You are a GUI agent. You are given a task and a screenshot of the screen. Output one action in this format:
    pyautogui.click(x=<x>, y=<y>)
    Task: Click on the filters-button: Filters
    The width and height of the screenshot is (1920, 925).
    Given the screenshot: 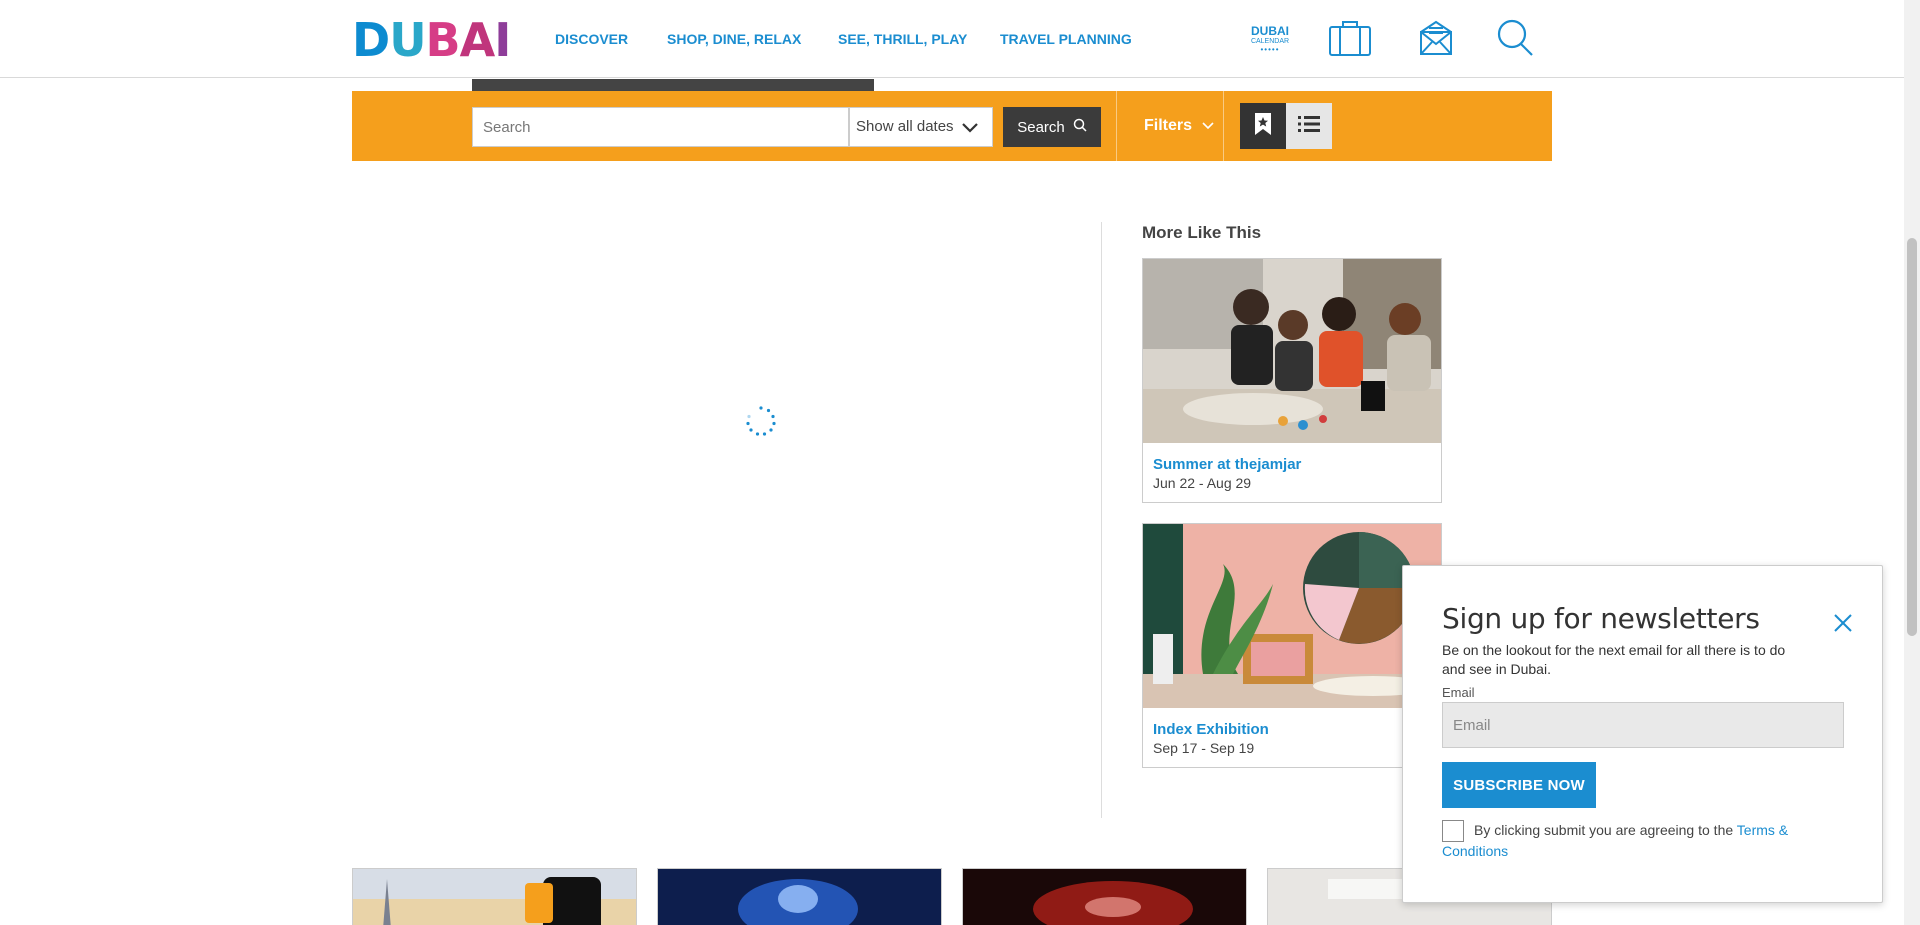 What is the action you would take?
    pyautogui.click(x=1179, y=126)
    